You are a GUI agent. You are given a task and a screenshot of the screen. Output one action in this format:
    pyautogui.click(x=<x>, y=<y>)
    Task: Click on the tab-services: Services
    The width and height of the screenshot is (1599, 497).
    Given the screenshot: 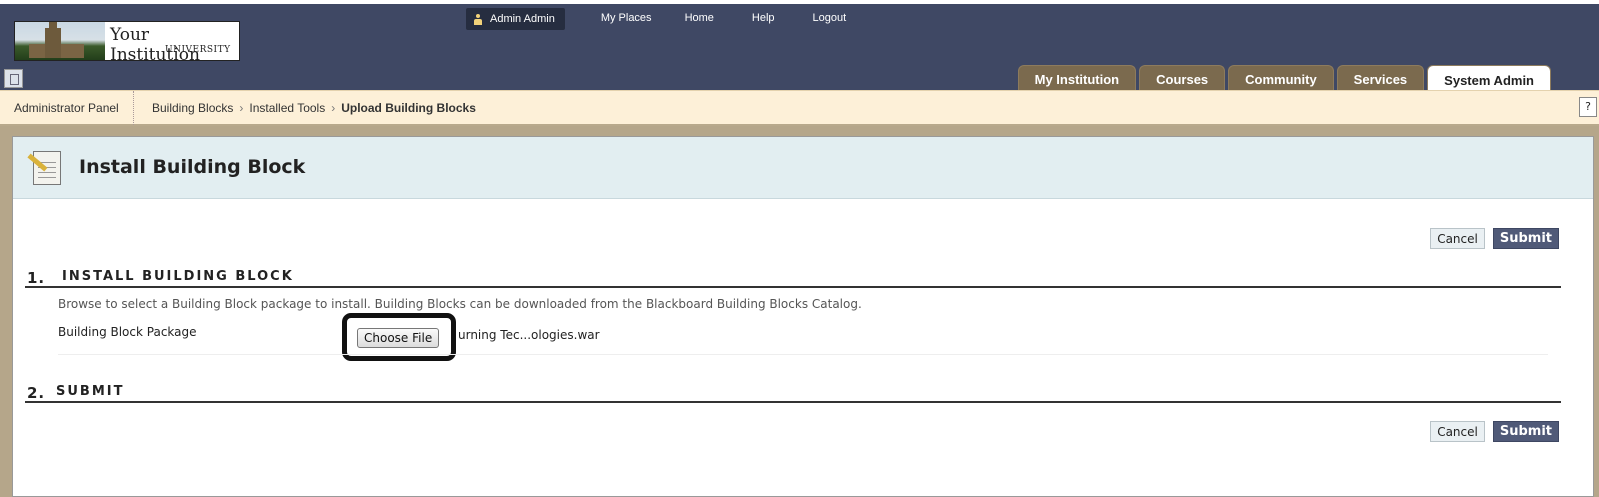 What is the action you would take?
    pyautogui.click(x=1380, y=79)
    